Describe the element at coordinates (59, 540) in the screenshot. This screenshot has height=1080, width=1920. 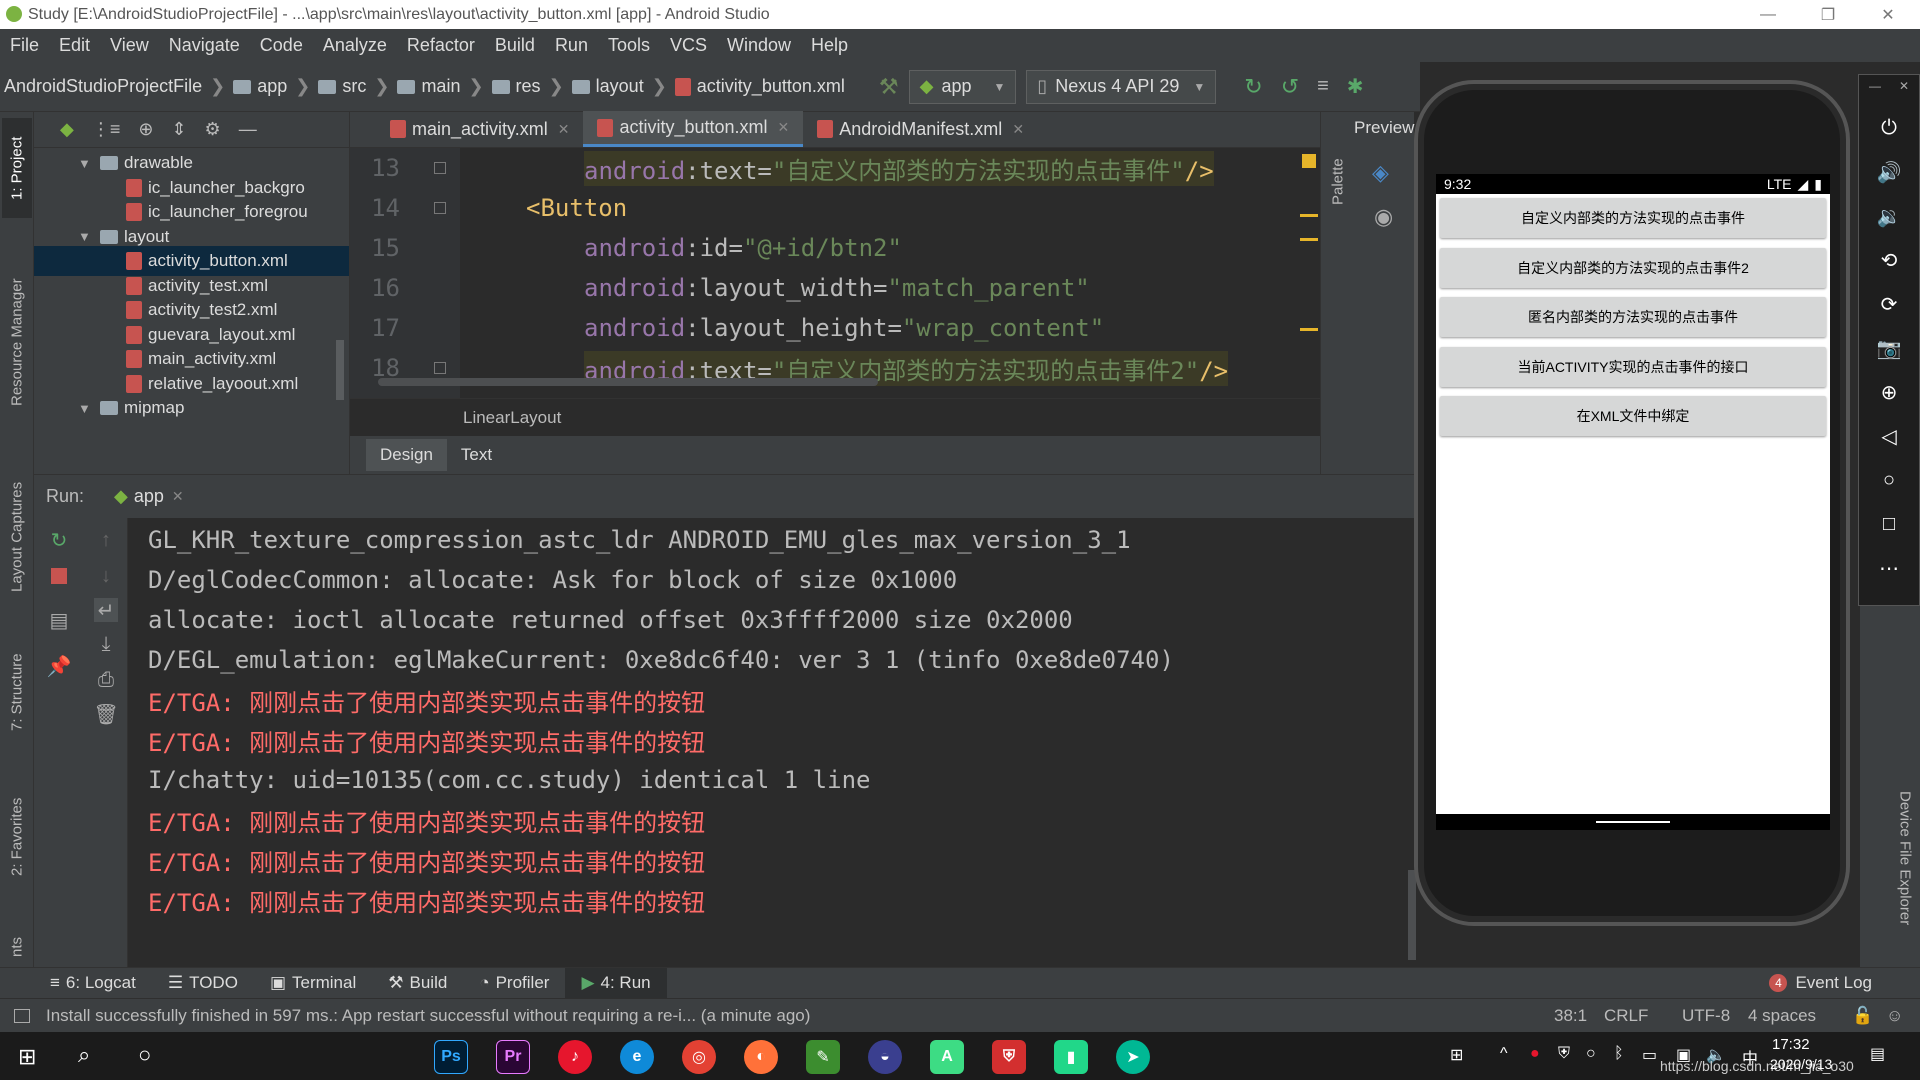
I see `rerun-icon: ↻` at that location.